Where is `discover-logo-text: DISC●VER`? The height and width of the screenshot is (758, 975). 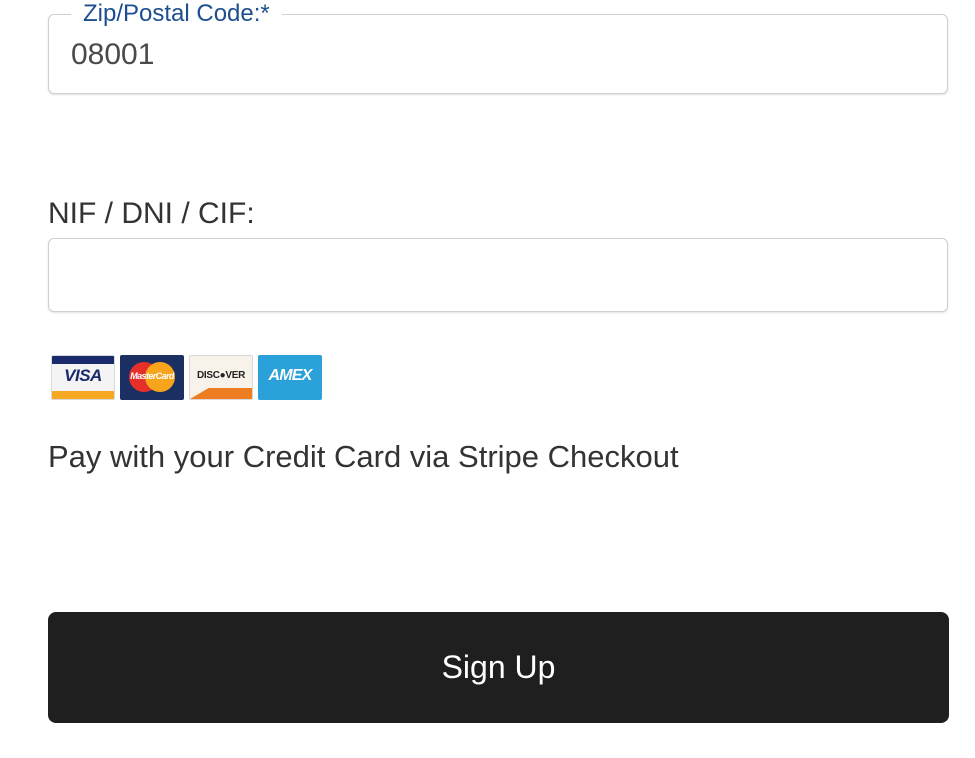 discover-logo-text: DISC●VER is located at coordinates (221, 375).